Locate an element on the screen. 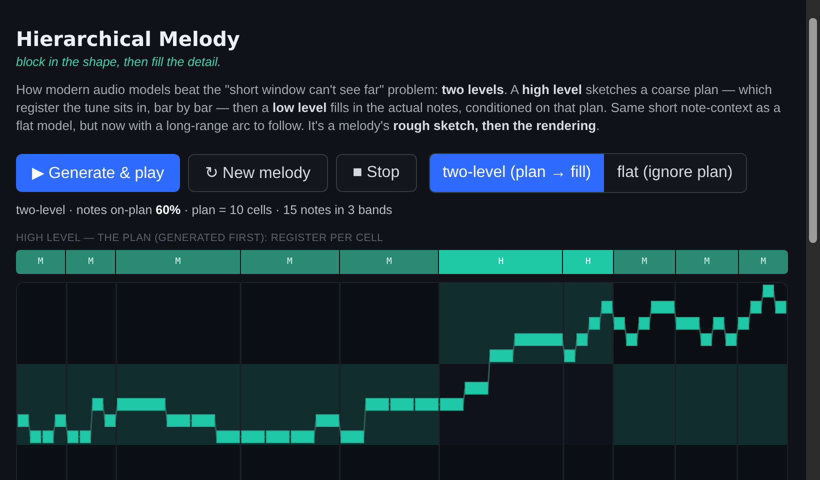 The width and height of the screenshot is (820, 480). stats-line: two-level · notes on-plan 60% · plan = 10 cells · 15 notes in 3 bands is located at coordinates (205, 210).